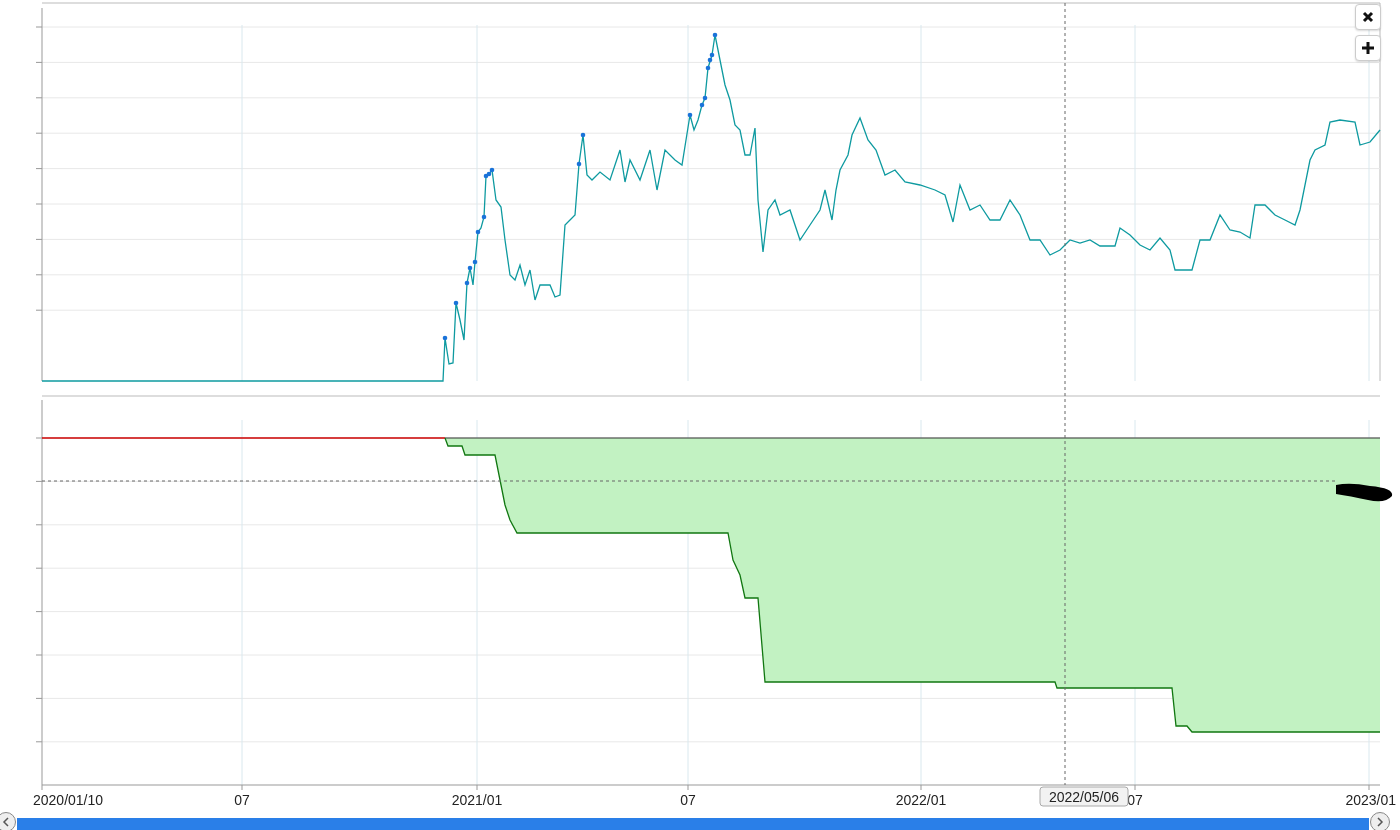 The height and width of the screenshot is (830, 1400). I want to click on scrollbar, so click(693, 824).